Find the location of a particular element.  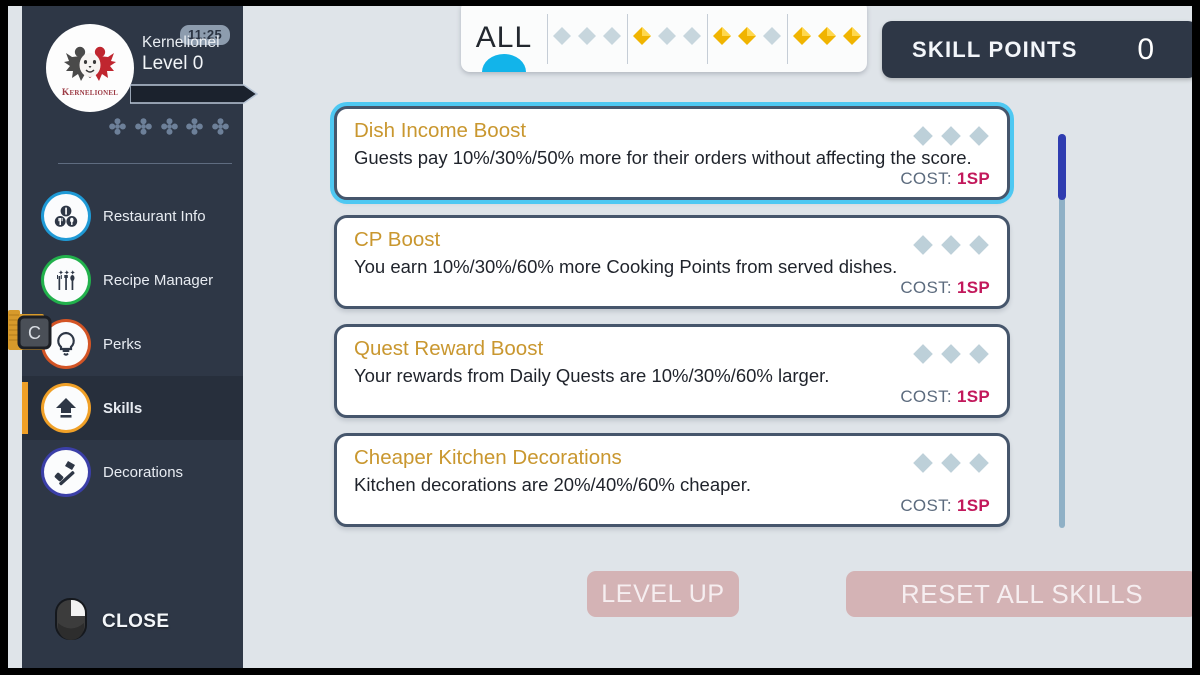

player-level: Level 0 is located at coordinates (173, 63).